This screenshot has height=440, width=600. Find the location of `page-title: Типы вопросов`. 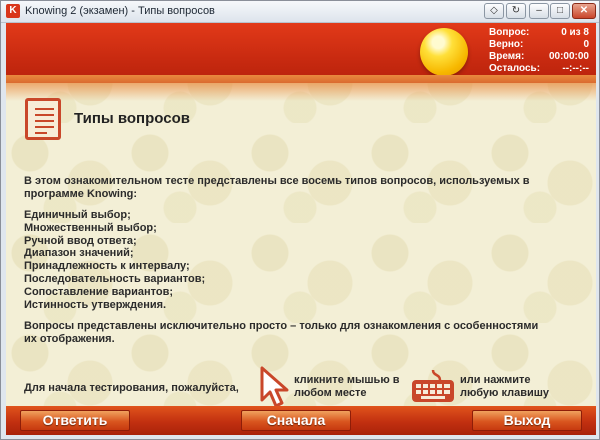

page-title: Типы вопросов is located at coordinates (132, 118).